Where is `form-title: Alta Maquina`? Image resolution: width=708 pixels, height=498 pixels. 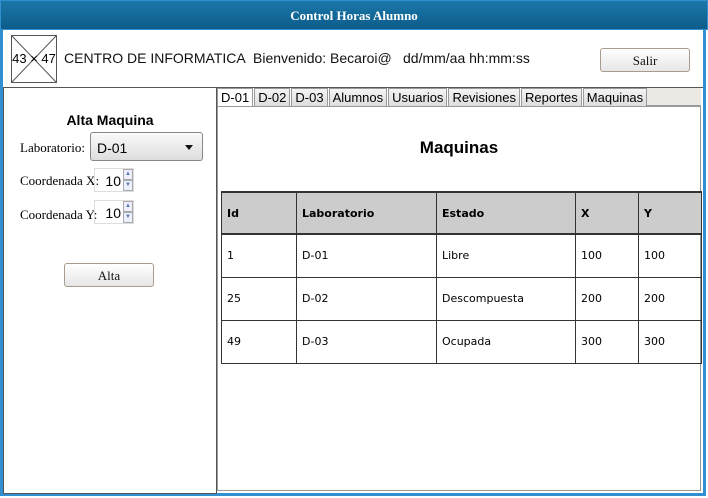
form-title: Alta Maquina is located at coordinates (110, 120).